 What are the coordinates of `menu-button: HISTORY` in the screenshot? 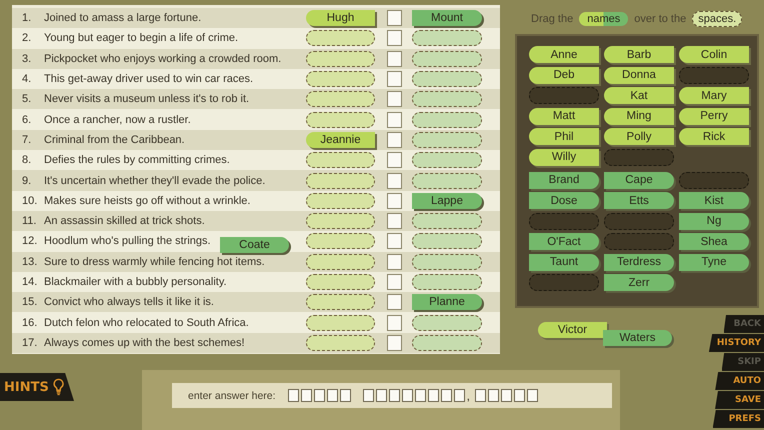 It's located at (736, 343).